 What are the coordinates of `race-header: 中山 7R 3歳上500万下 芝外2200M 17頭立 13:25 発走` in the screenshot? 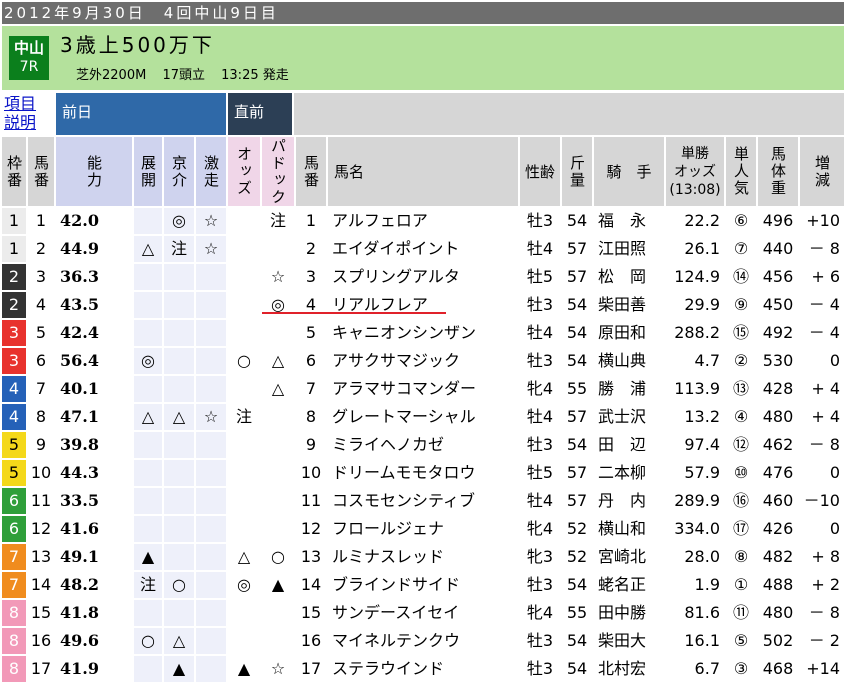 It's located at (423, 58).